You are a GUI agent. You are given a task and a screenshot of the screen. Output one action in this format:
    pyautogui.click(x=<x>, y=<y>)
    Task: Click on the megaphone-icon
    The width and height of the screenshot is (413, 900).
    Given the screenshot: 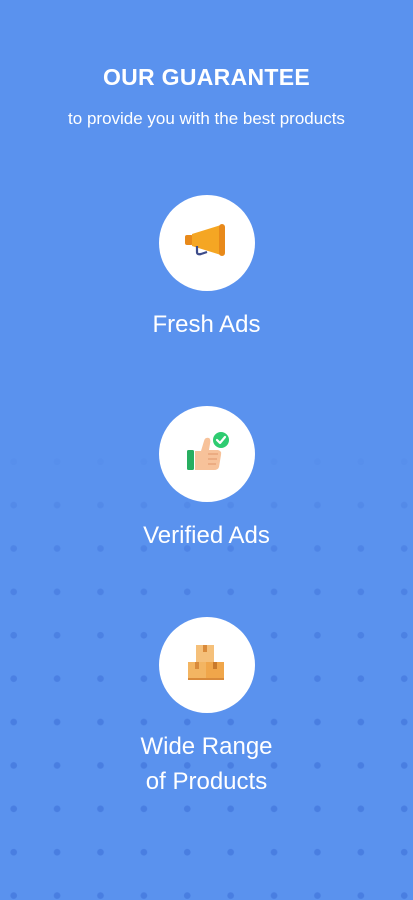 What is the action you would take?
    pyautogui.click(x=207, y=243)
    